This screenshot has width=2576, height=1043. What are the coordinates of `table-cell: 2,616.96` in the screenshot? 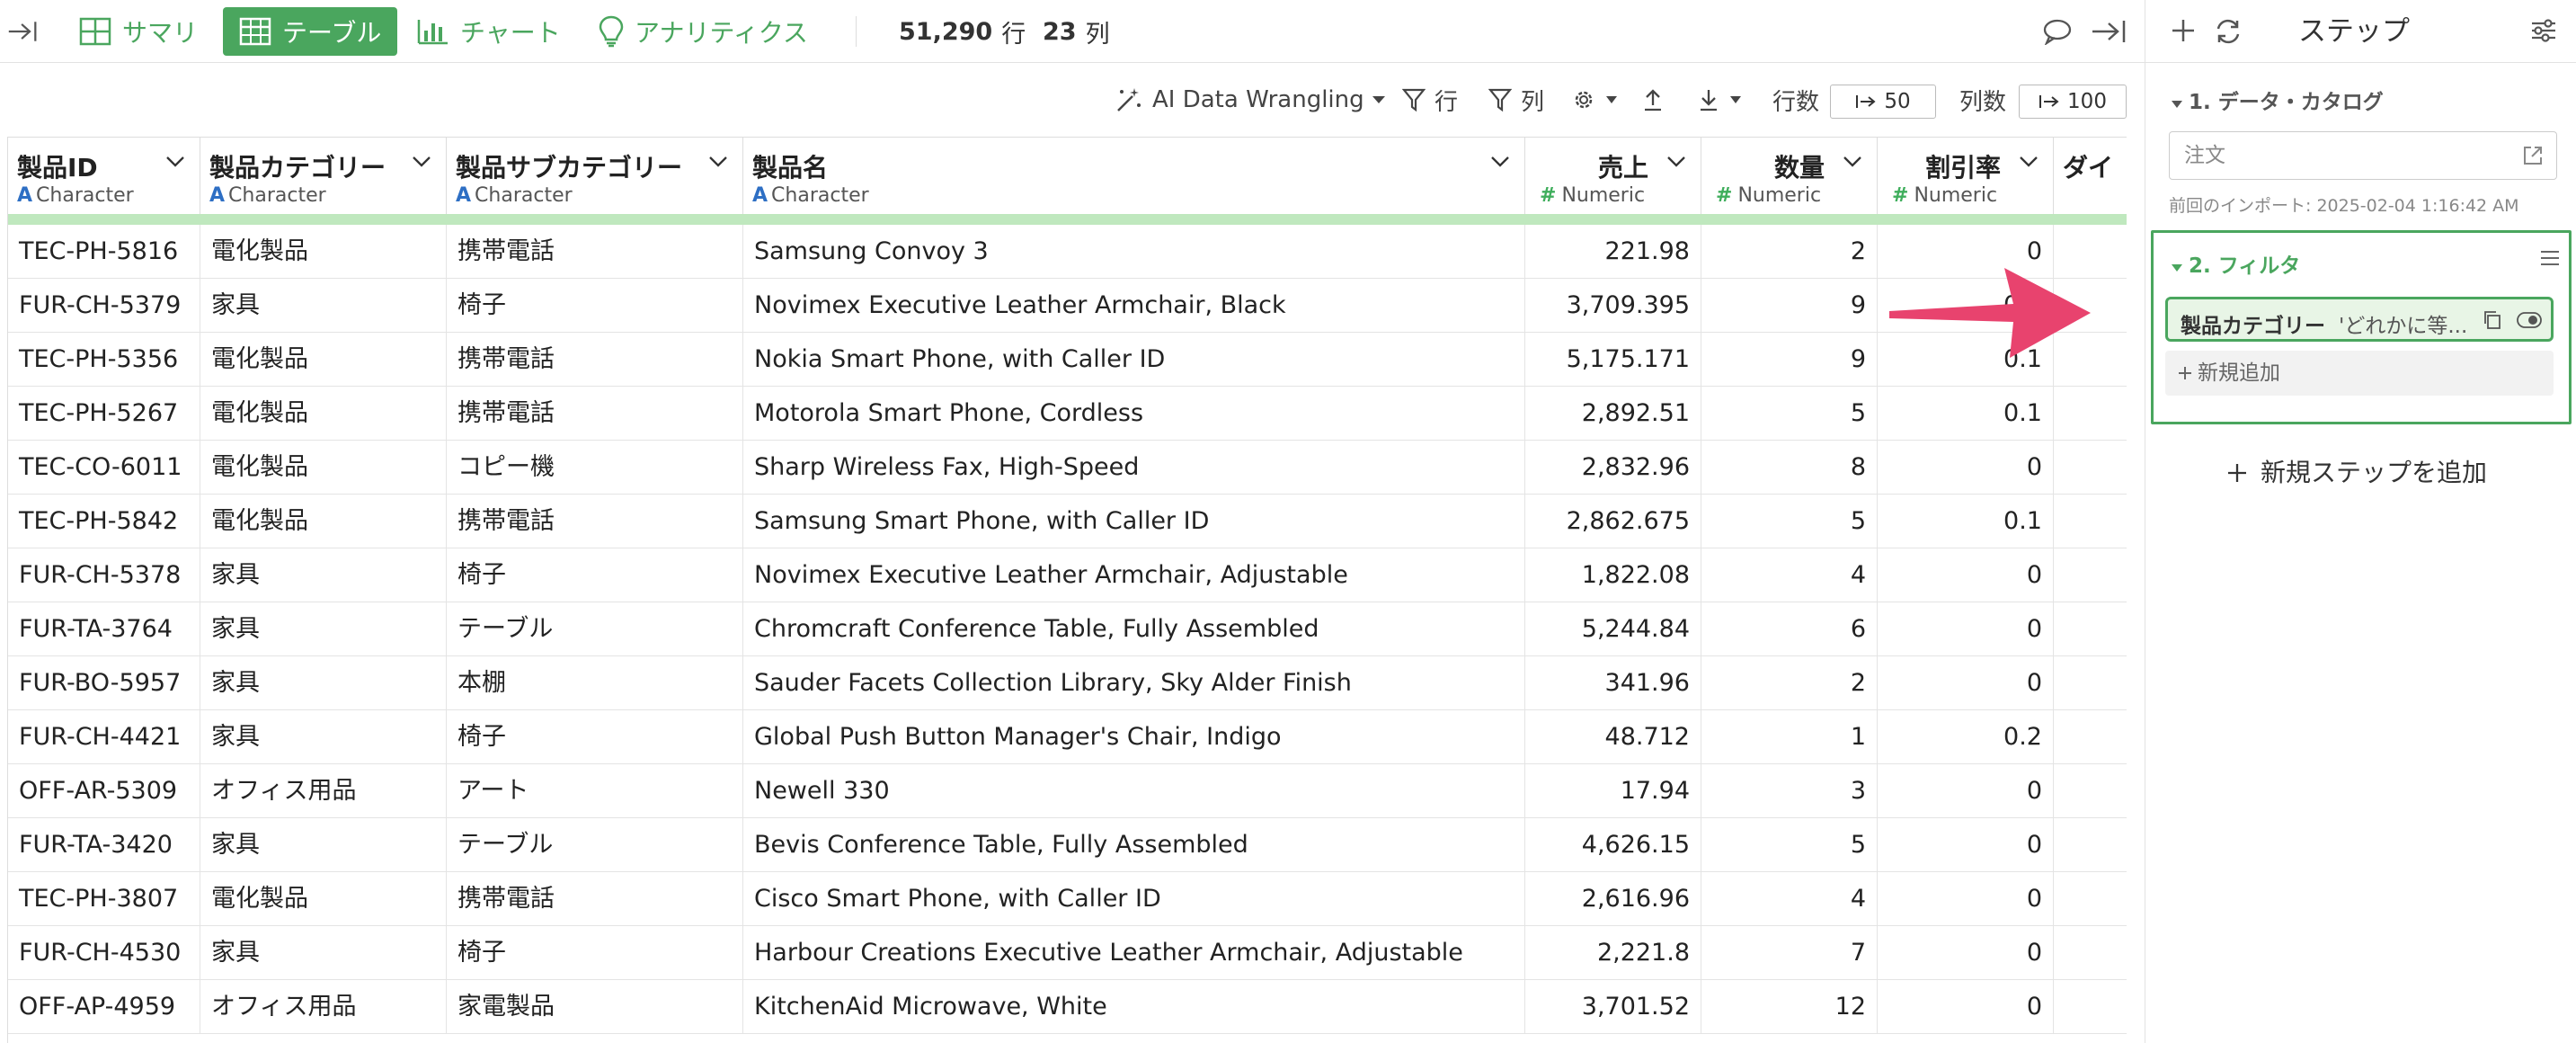 It's located at (1613, 899).